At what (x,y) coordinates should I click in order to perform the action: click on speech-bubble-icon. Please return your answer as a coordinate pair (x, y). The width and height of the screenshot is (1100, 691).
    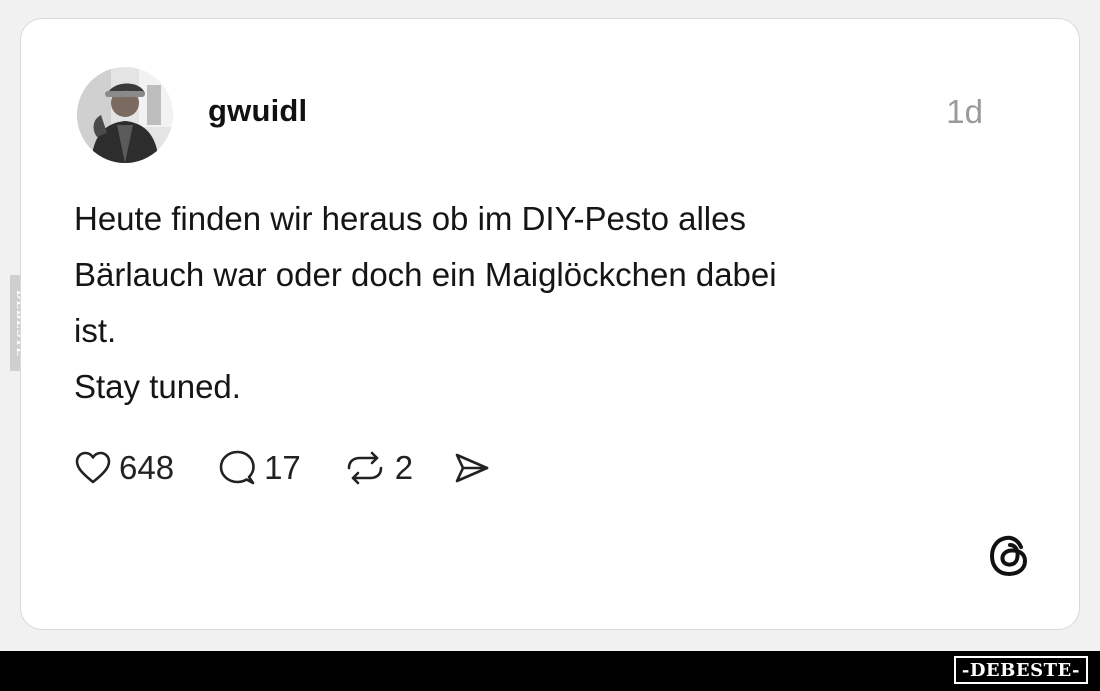
    Looking at the image, I should click on (237, 467).